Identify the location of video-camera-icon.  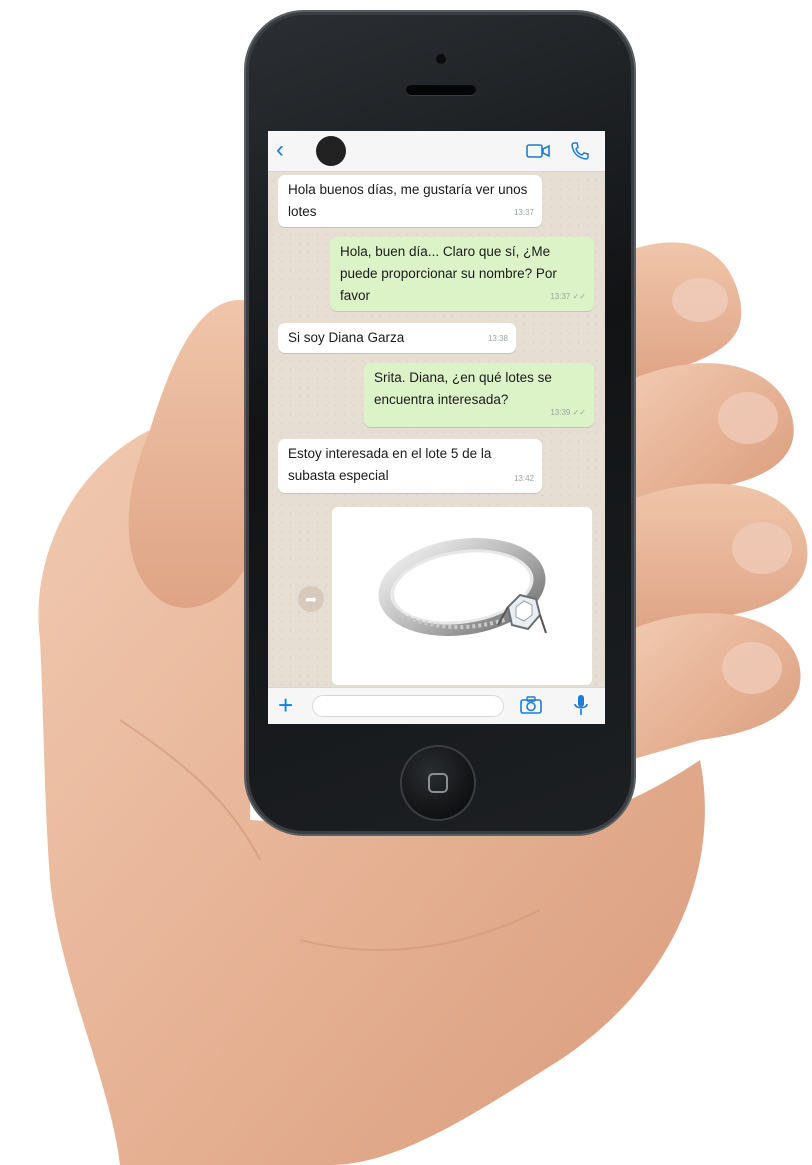
(538, 151).